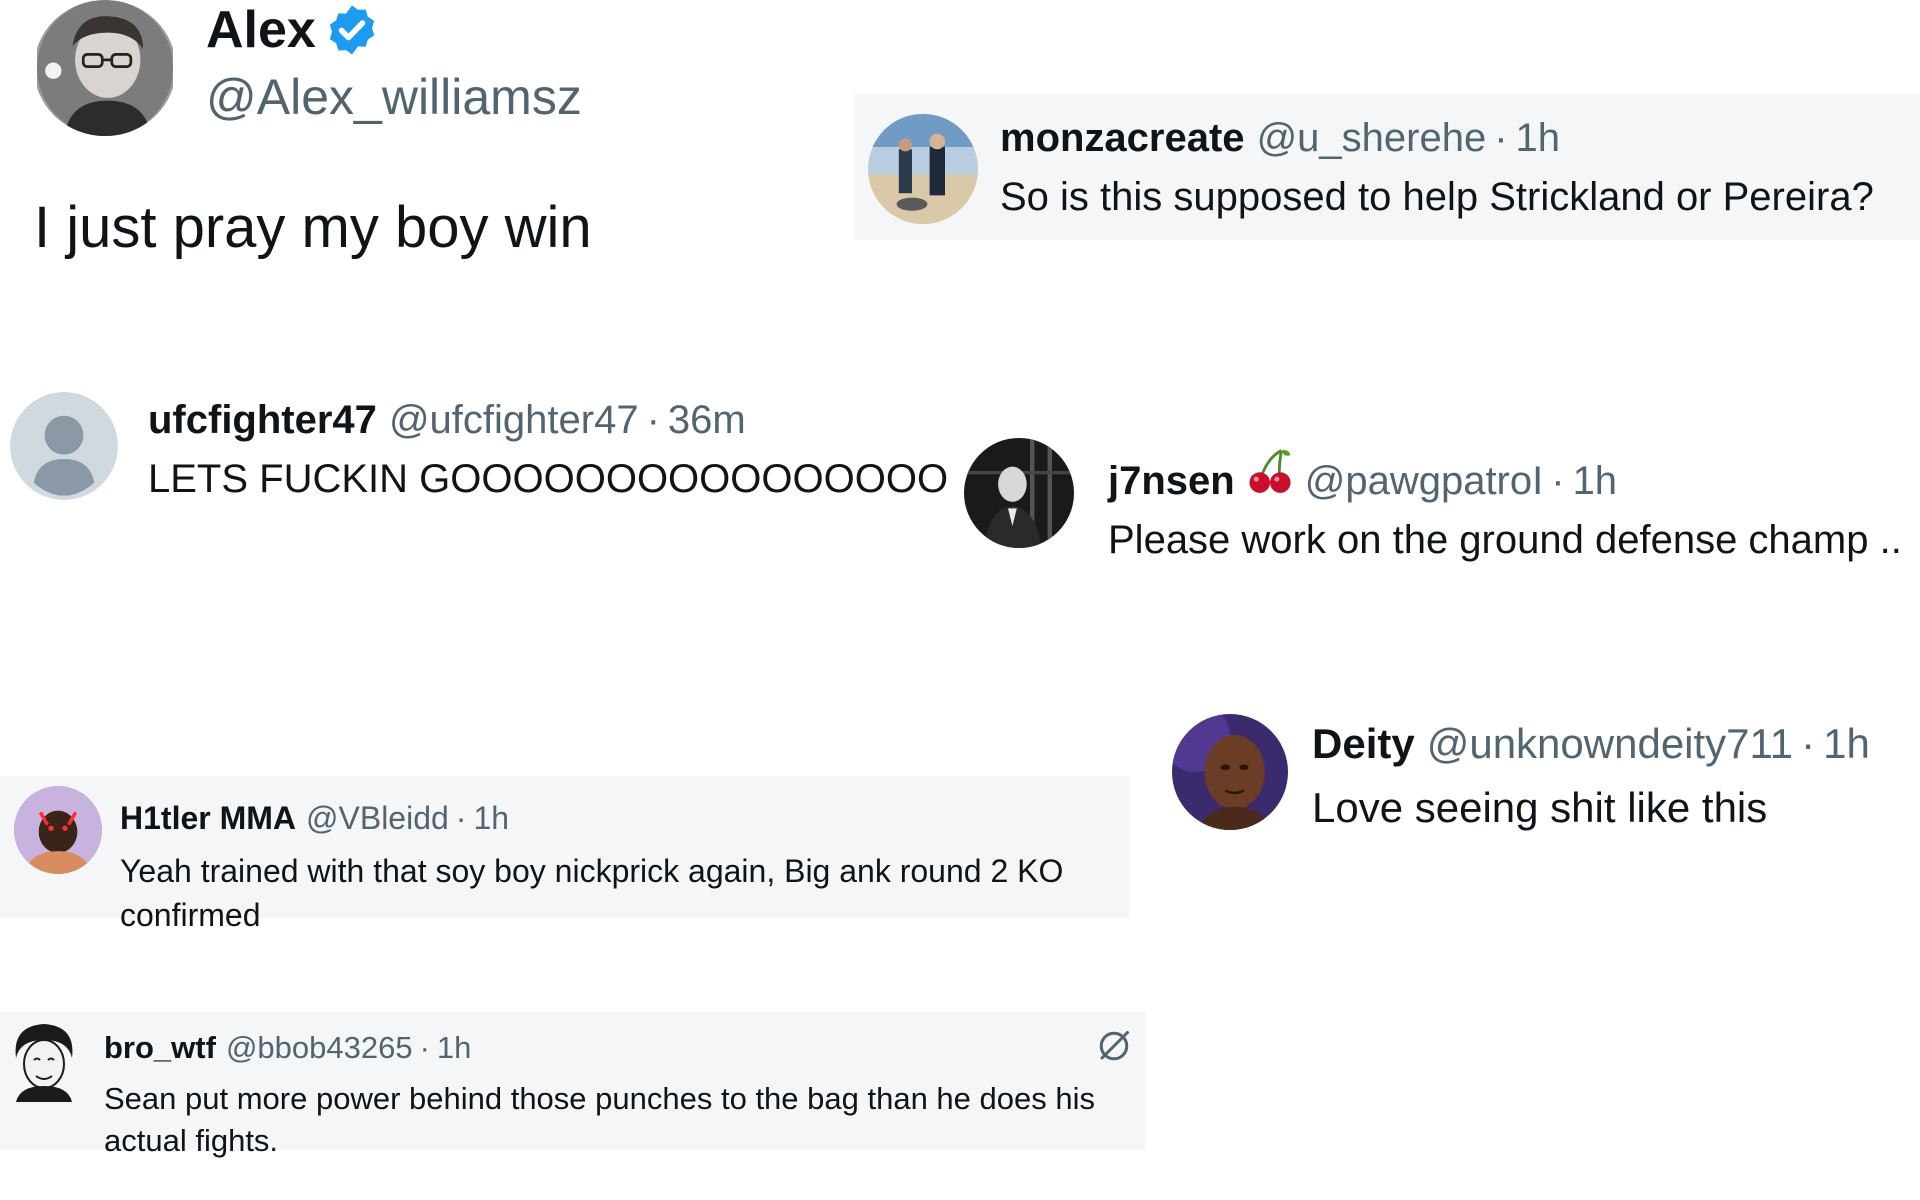  What do you see at coordinates (261, 30) in the screenshot?
I see `author-name: Alex` at bounding box center [261, 30].